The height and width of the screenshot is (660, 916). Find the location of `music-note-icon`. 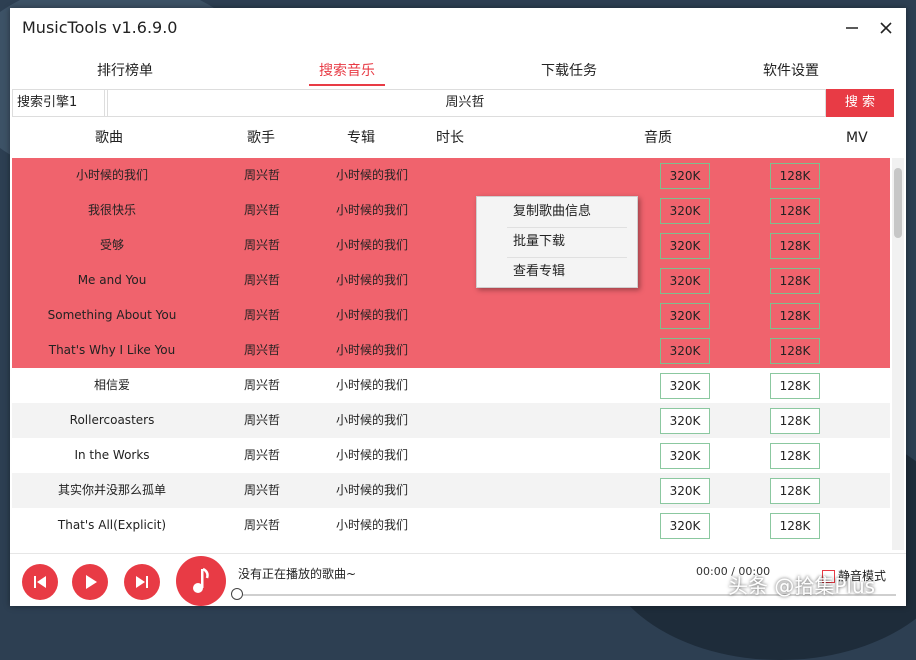

music-note-icon is located at coordinates (201, 580).